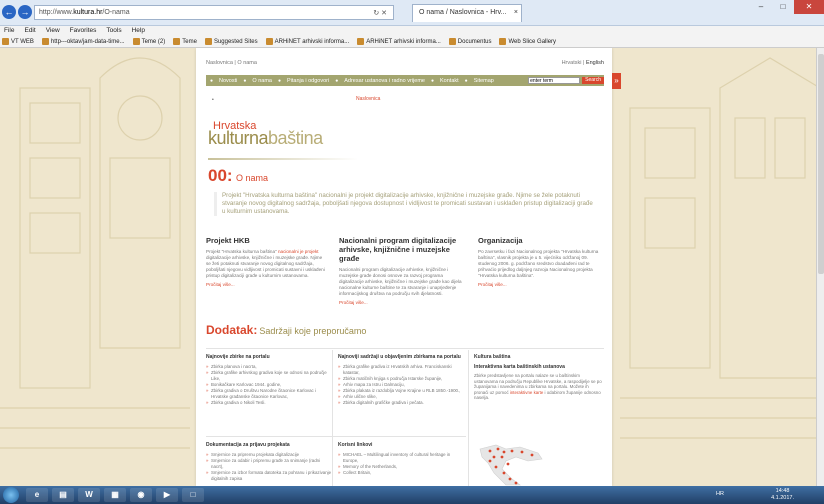 The width and height of the screenshot is (824, 504). I want to click on page-number: 00:, so click(220, 175).